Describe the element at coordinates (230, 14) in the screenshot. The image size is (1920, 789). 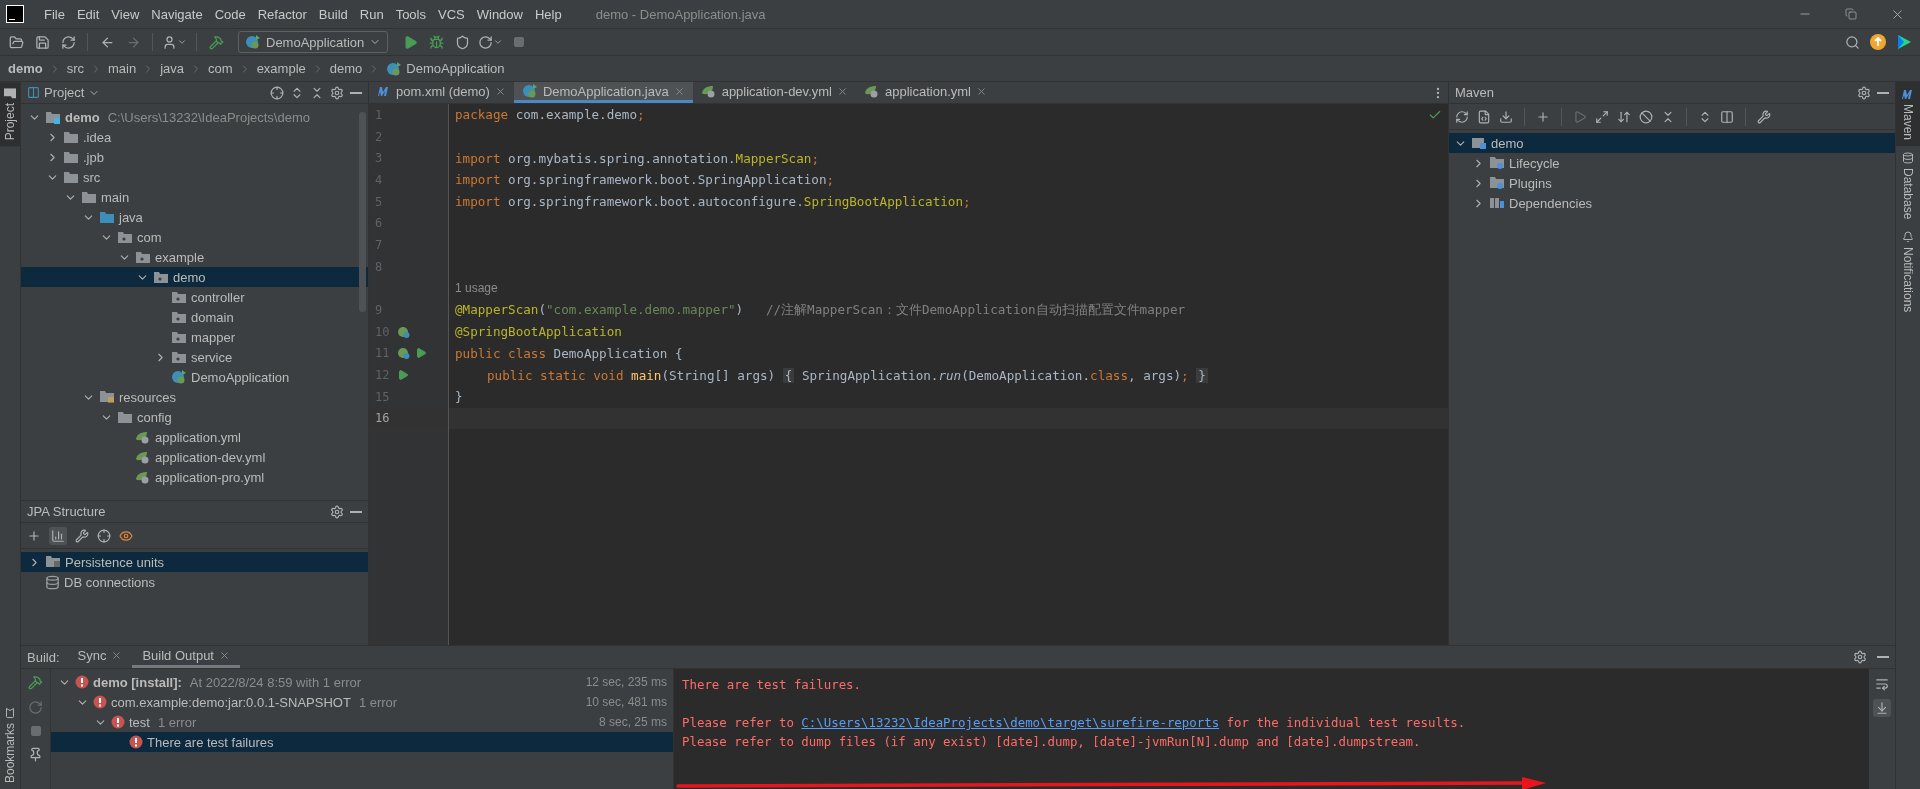
I see `menu-item: Code` at that location.